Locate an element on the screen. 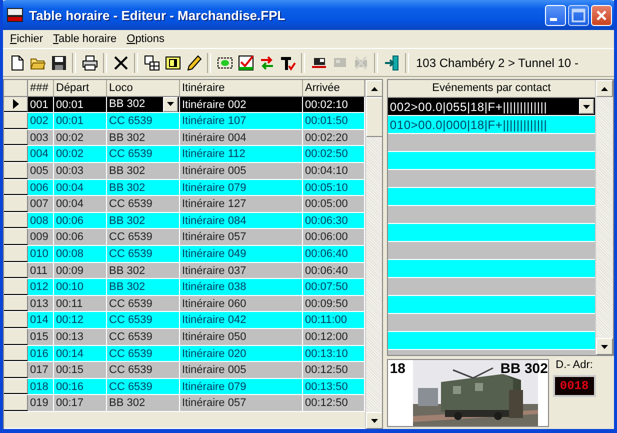 Image resolution: width=617 pixels, height=433 pixels. table-cell: 004 is located at coordinates (41, 154).